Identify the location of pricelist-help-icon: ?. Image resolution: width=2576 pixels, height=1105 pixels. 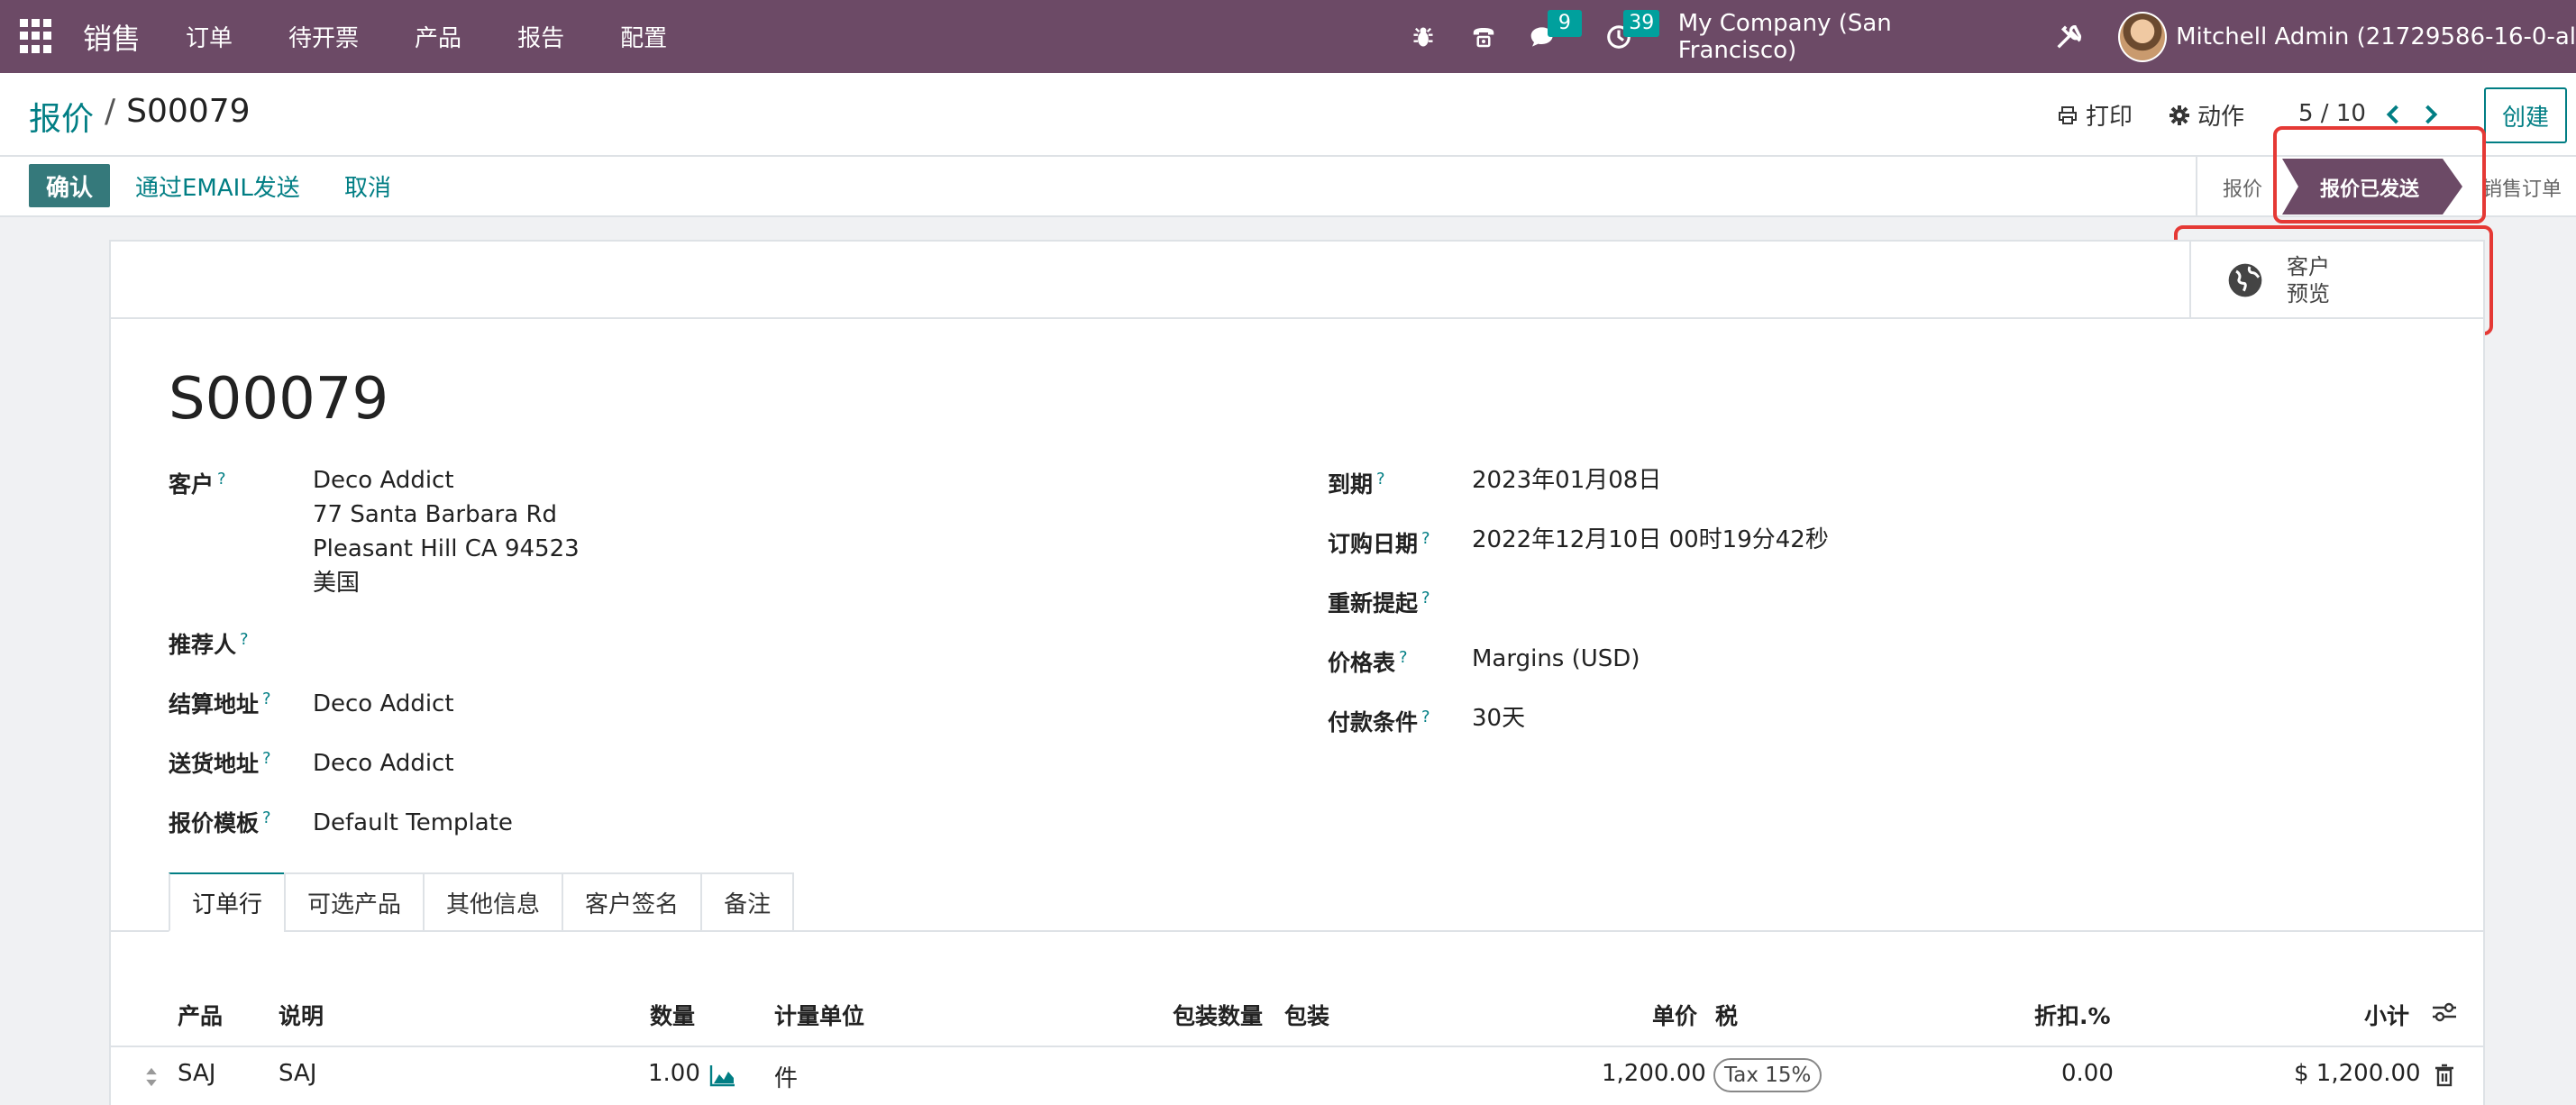
(1403, 657).